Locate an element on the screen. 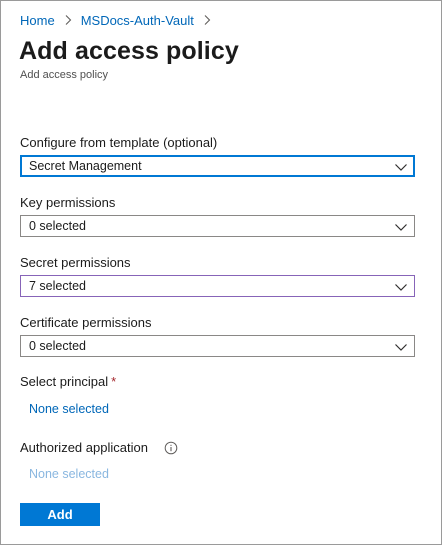 The height and width of the screenshot is (545, 442). authorized-application-label: Authorized application is located at coordinates (84, 447).